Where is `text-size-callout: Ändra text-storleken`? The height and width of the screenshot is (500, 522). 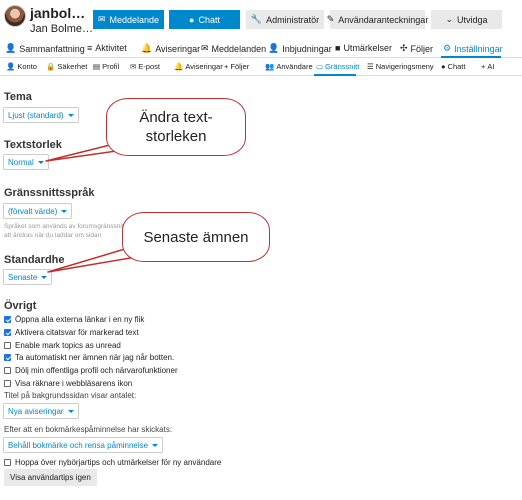
text-size-callout: Ändra text-storleken is located at coordinates (176, 127).